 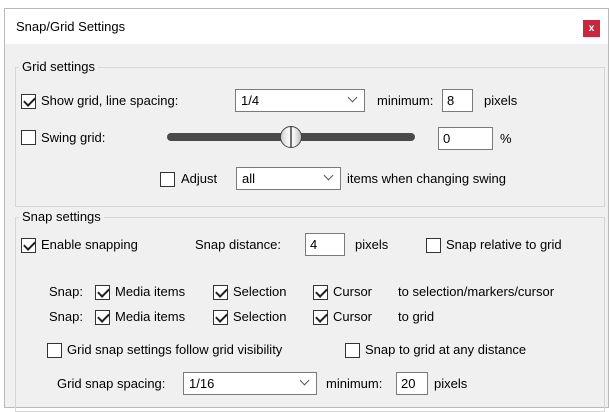 What do you see at coordinates (61, 216) in the screenshot?
I see `snap-settings-title: Snap settings` at bounding box center [61, 216].